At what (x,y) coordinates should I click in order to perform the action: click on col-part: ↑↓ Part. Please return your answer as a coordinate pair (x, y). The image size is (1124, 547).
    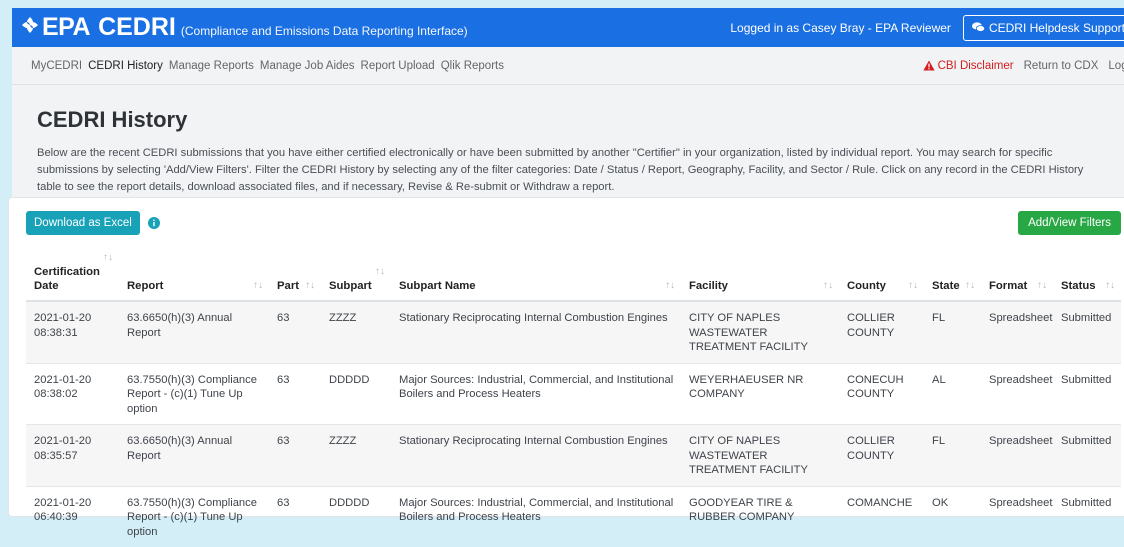
    Looking at the image, I should click on (295, 276).